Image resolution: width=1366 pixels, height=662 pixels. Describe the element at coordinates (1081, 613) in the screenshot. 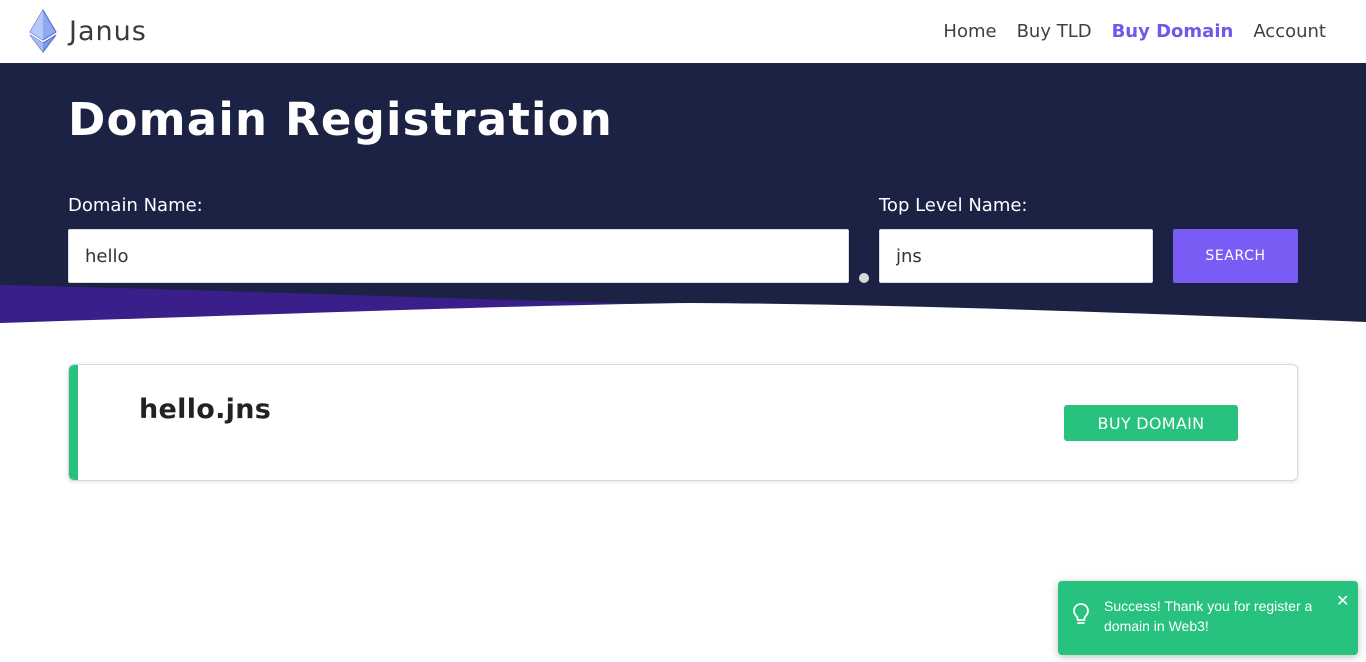

I see `lightbulb-icon` at that location.